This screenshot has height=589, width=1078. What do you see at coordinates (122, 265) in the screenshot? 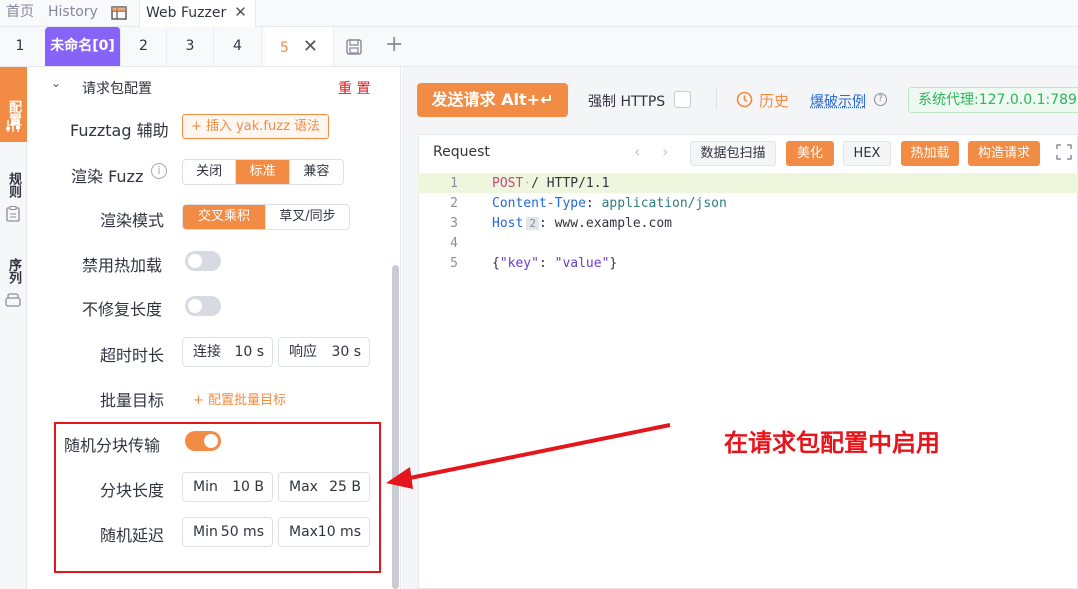
I see `disable-hotload-label: 禁用热加载` at bounding box center [122, 265].